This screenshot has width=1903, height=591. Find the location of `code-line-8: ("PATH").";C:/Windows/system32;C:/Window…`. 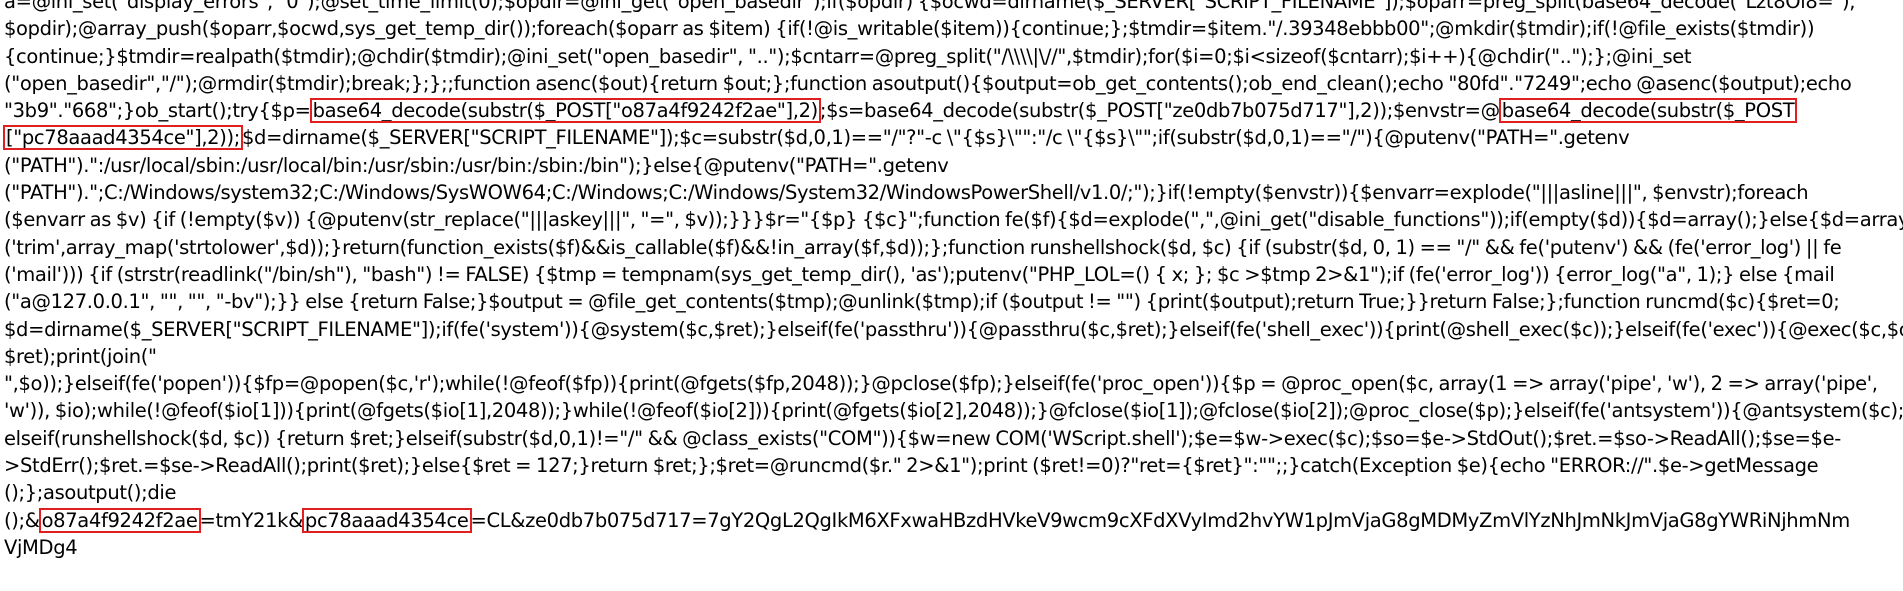

code-line-8: ("PATH").";C:/Windows/system32;C:/Window… is located at coordinates (906, 193).